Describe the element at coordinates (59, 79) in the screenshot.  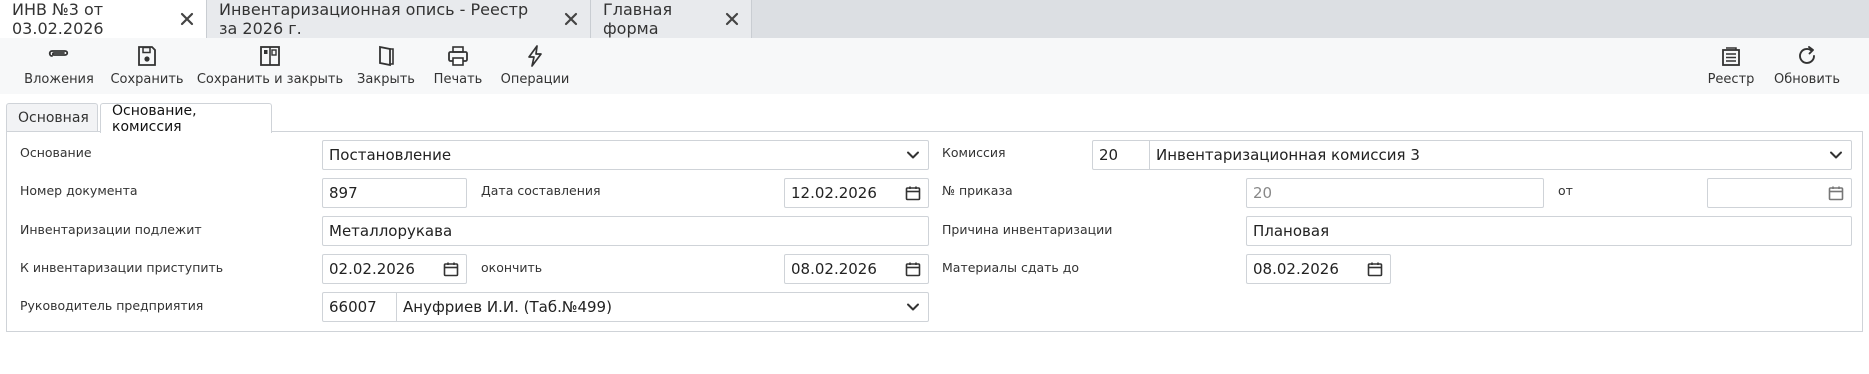
I see `attachments-label: Вложения` at that location.